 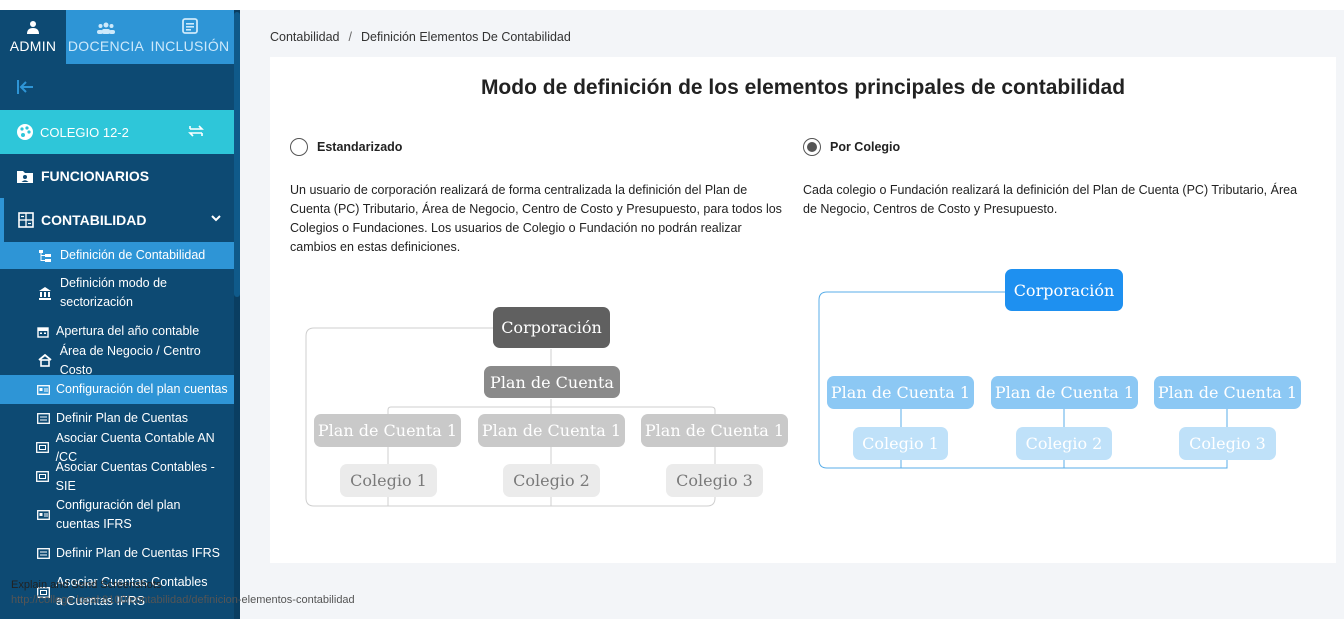 I want to click on menu-funcionarios-label: FUNCIONARIOS, so click(x=95, y=176).